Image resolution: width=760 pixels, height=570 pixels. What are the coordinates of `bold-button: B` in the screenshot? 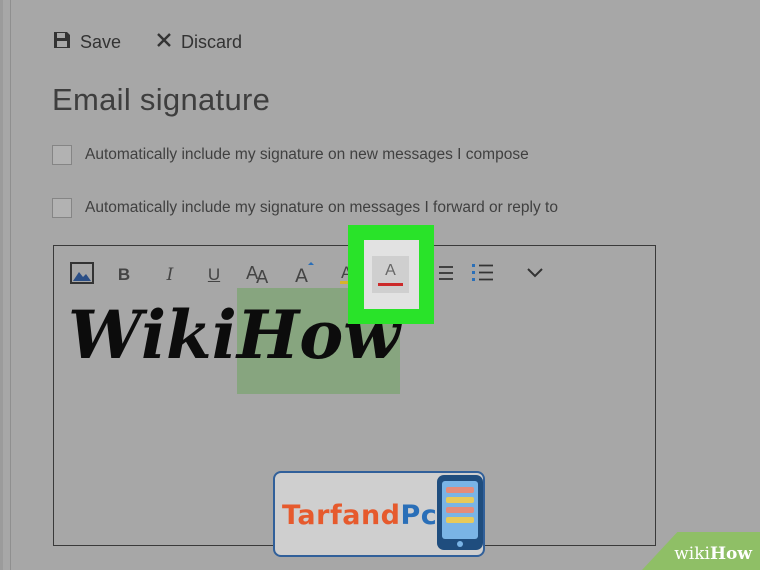 It's located at (124, 275).